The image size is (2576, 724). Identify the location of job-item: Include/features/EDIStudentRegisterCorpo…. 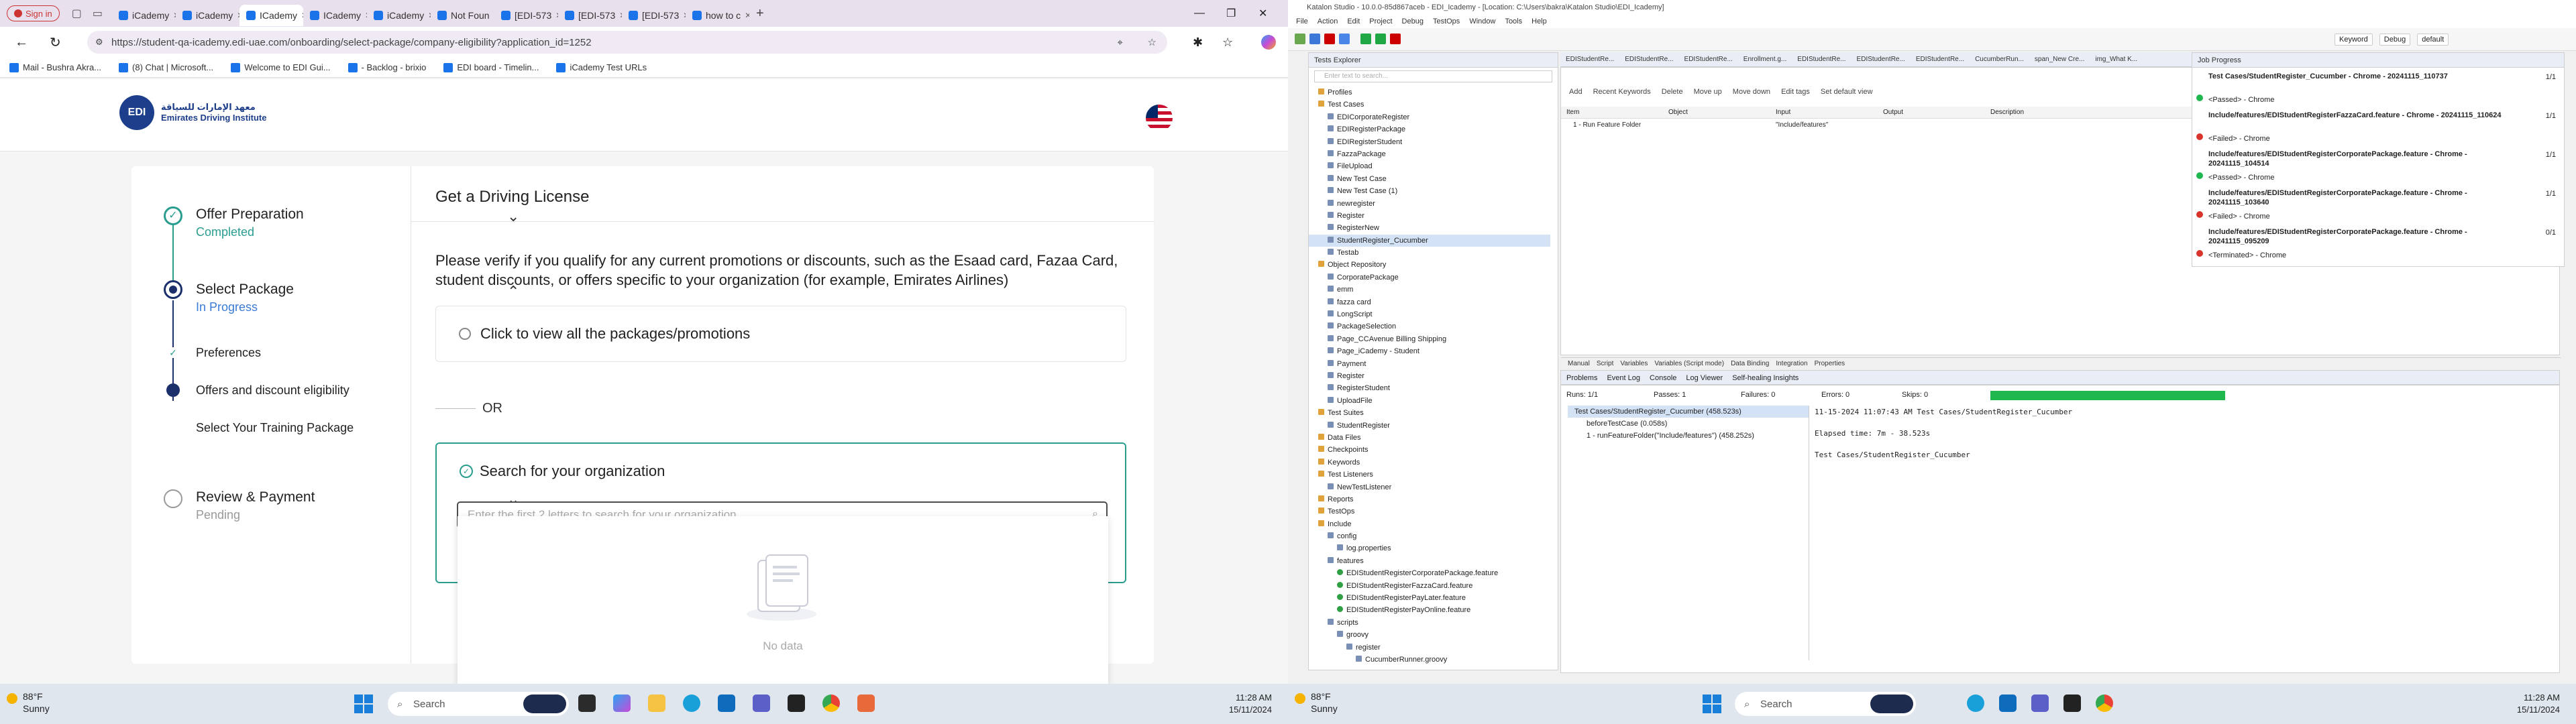
(2378, 246).